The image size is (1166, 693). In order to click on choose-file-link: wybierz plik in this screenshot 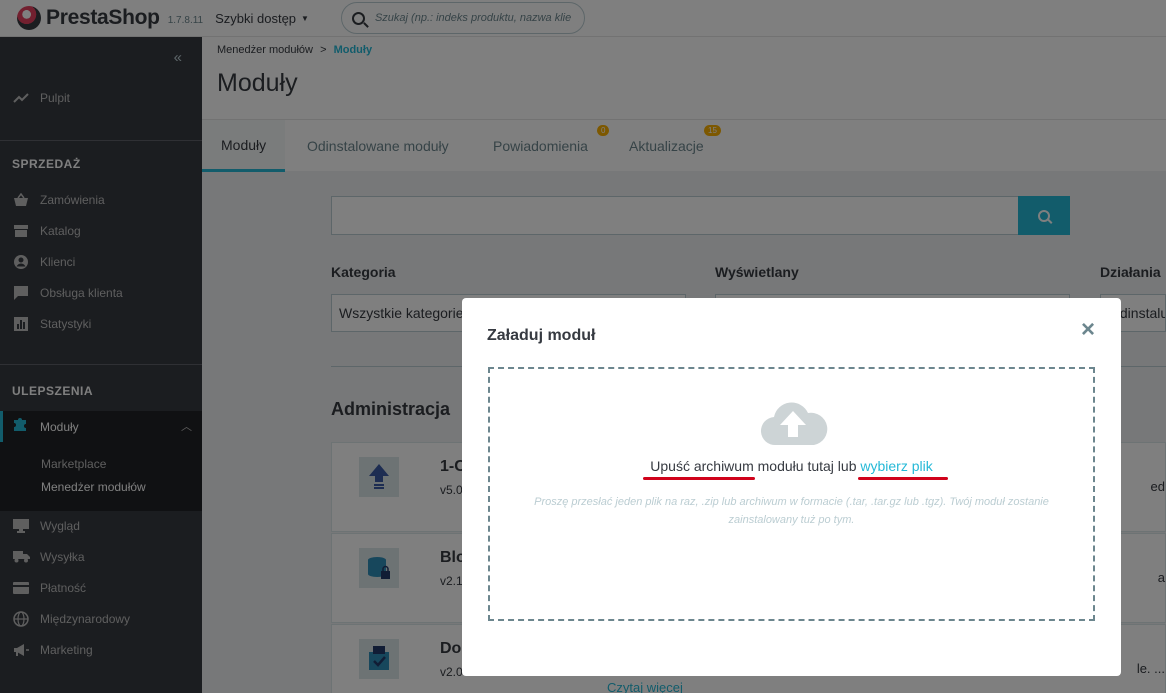, I will do `click(896, 466)`.